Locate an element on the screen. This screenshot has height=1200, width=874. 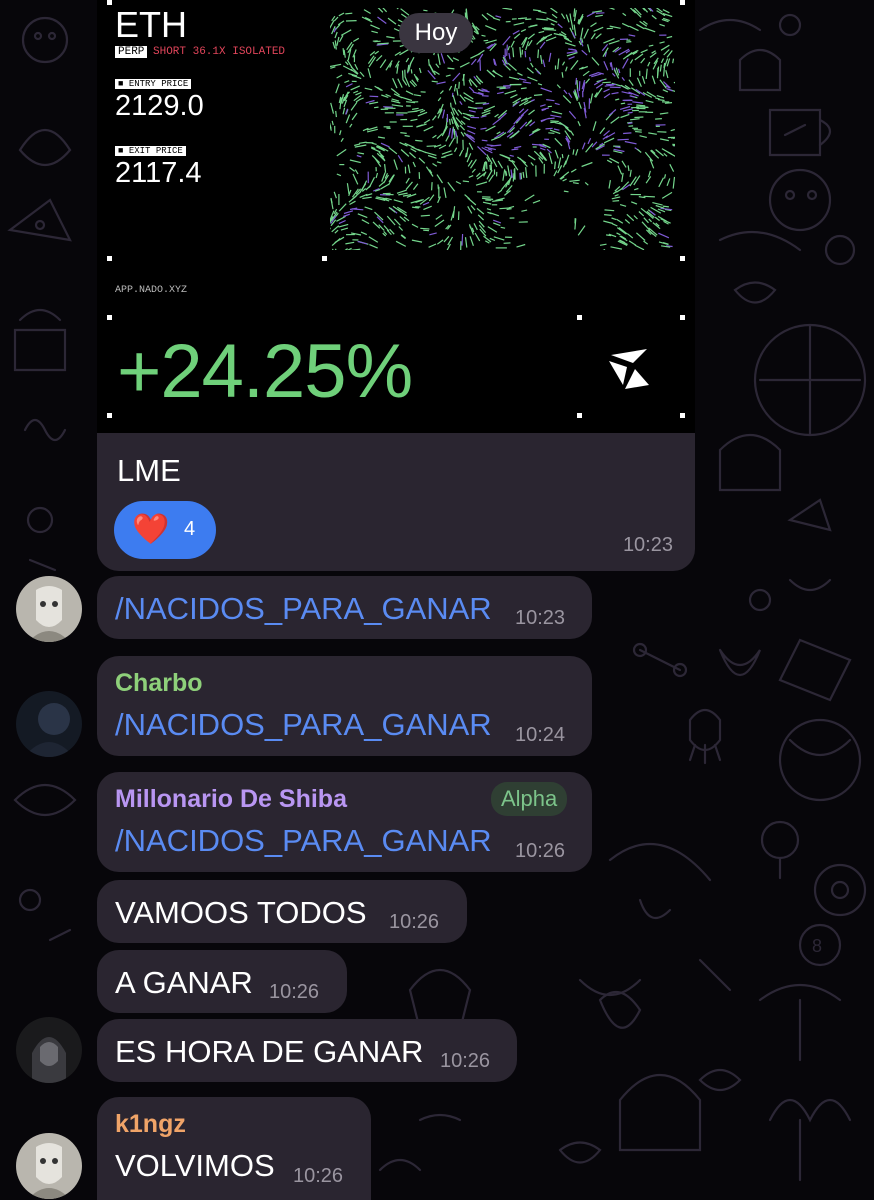
message-bubble: VAMOOS TODOS 10:26 is located at coordinates (282, 911).